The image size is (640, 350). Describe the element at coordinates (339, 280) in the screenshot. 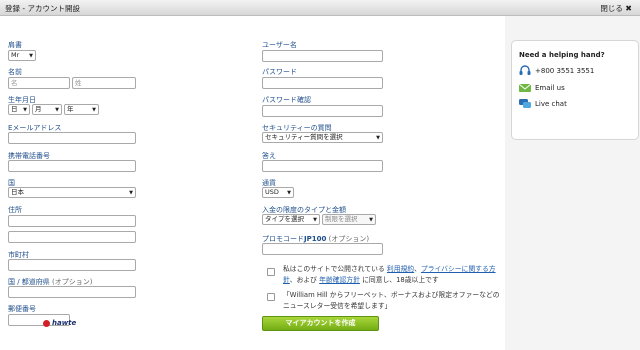

I see `age-verification-link: 年齢確認方針` at that location.